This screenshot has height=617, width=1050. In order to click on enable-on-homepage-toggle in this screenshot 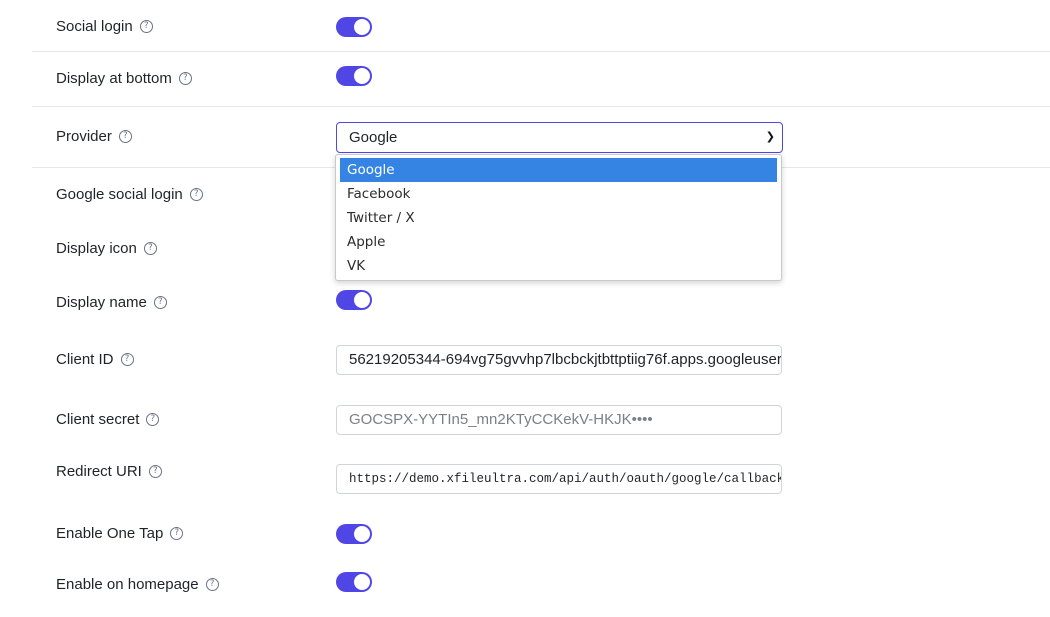, I will do `click(354, 582)`.